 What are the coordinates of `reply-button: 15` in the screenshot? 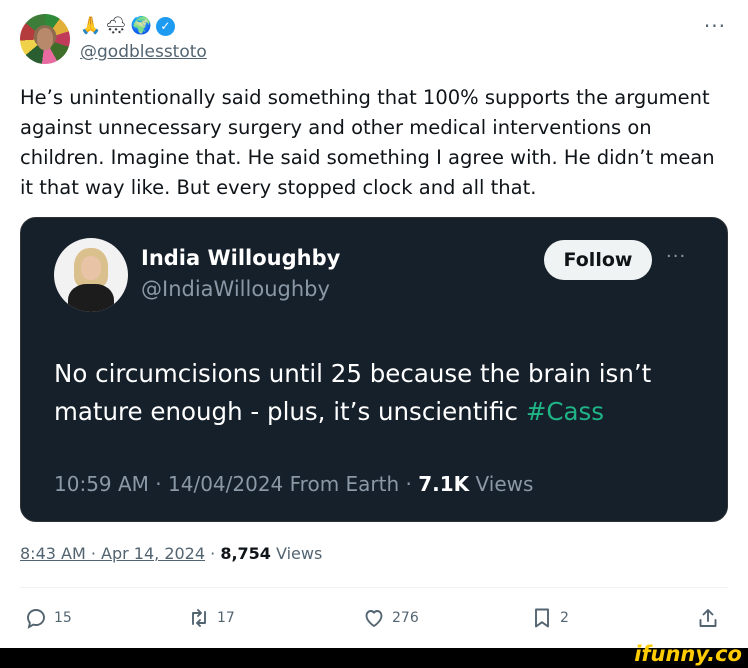 It's located at (48, 618).